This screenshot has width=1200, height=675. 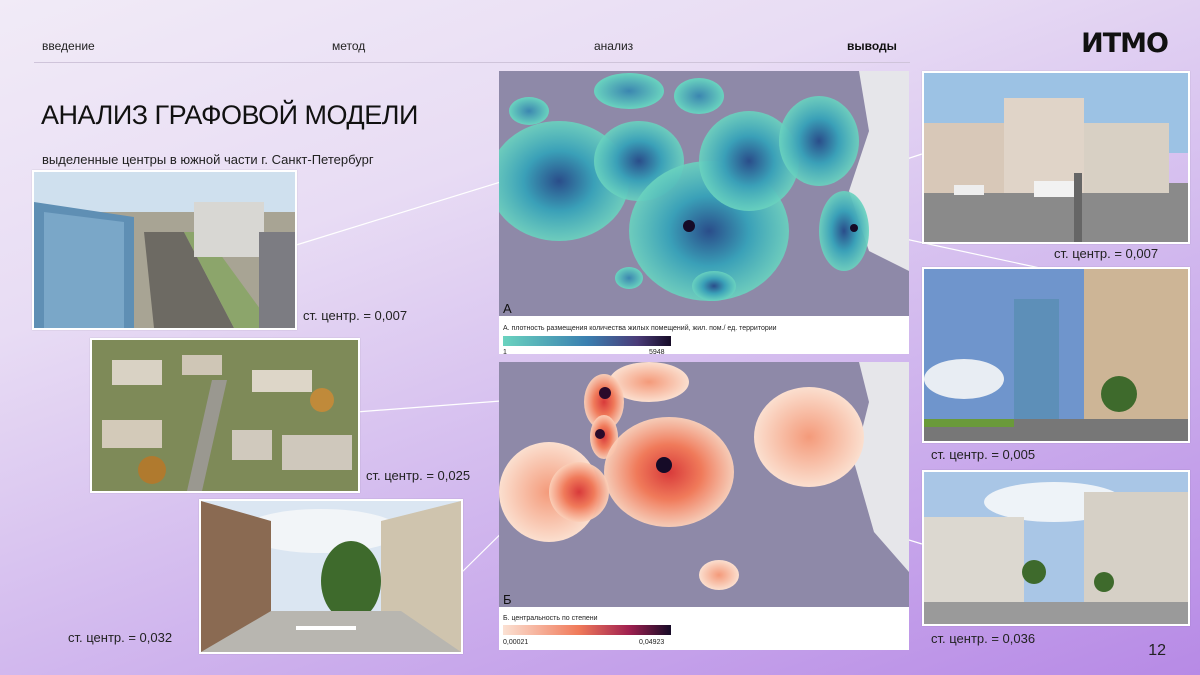 I want to click on photo-right-mid, so click(x=1056, y=355).